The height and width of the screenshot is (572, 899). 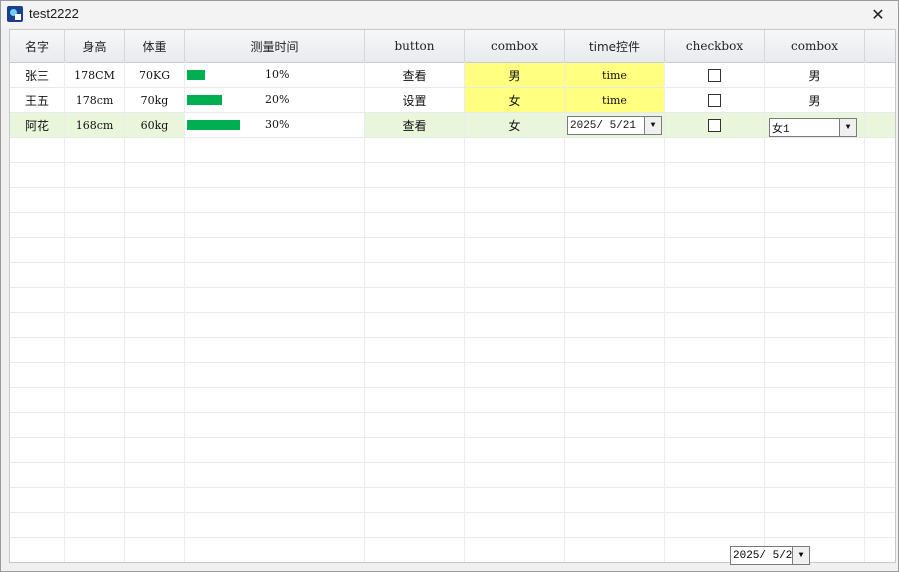 What do you see at coordinates (878, 14) in the screenshot?
I see `close-icon: ✕` at bounding box center [878, 14].